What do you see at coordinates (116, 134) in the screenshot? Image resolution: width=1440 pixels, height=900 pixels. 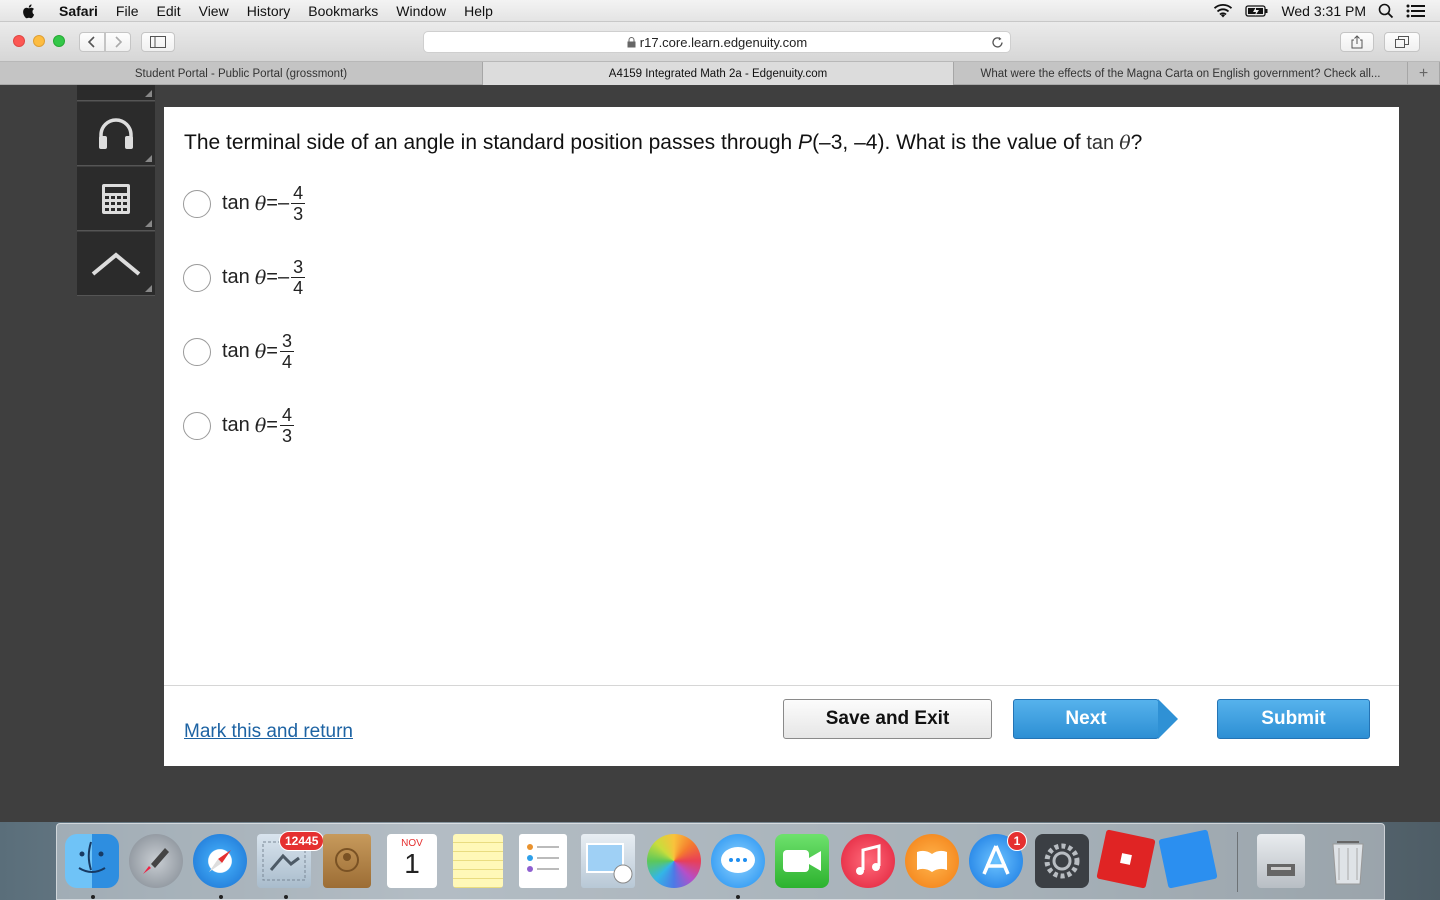 I see `audio-tool-button` at bounding box center [116, 134].